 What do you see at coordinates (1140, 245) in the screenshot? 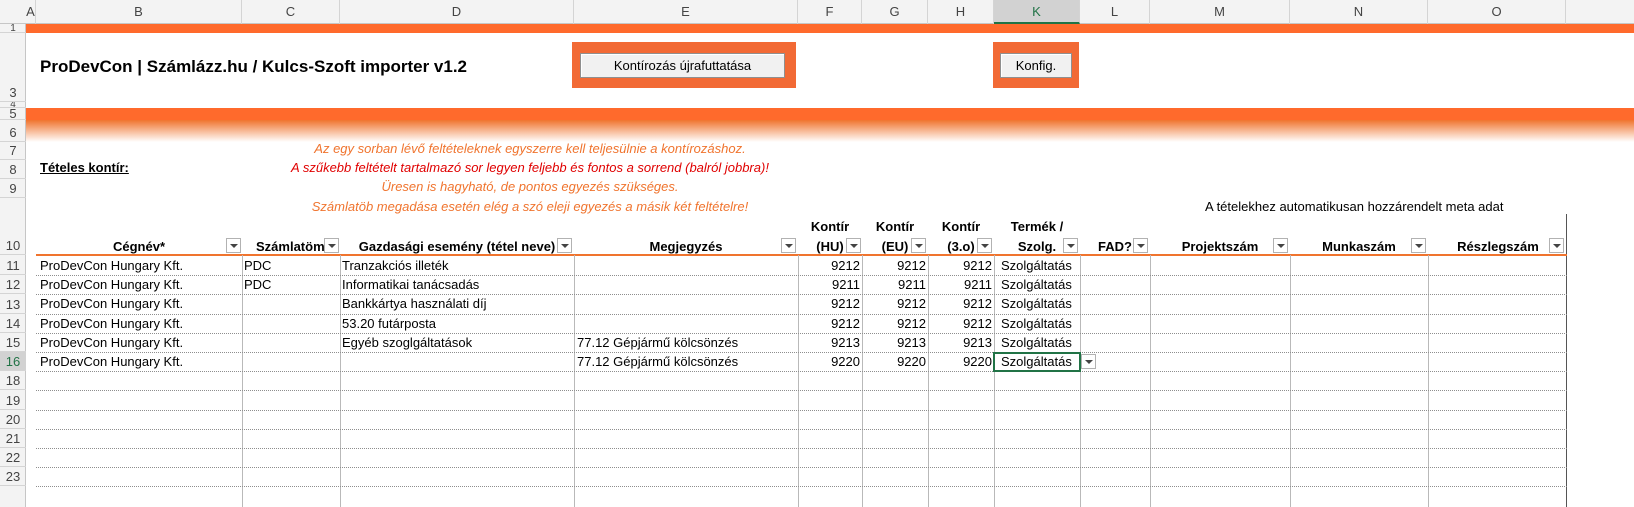
I see `filter-fad-dropdown-icon` at bounding box center [1140, 245].